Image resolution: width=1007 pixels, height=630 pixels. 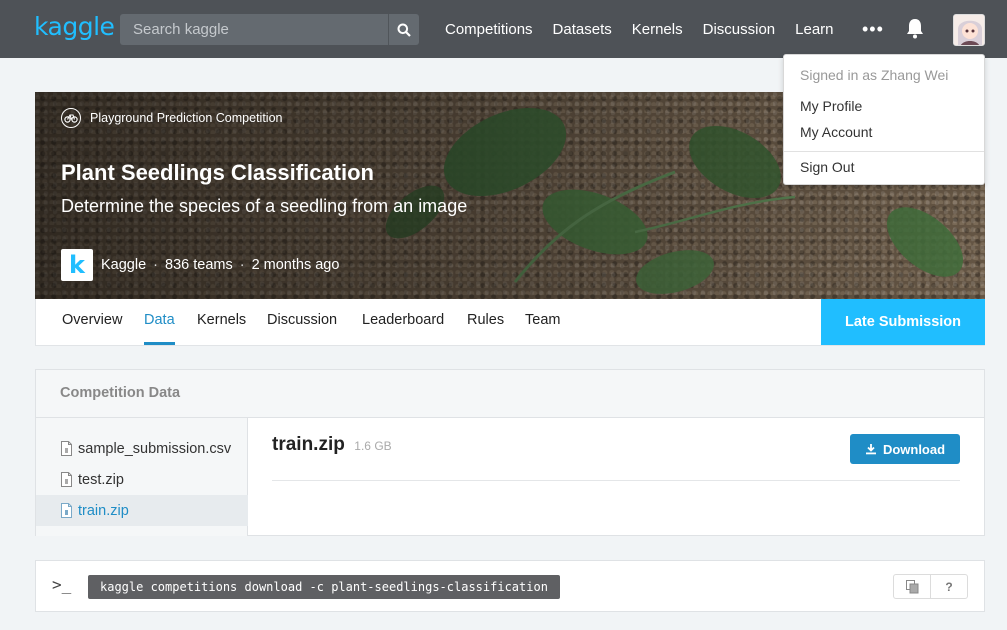 What do you see at coordinates (373, 446) in the screenshot?
I see `selected-file-size: 1.6 GB` at bounding box center [373, 446].